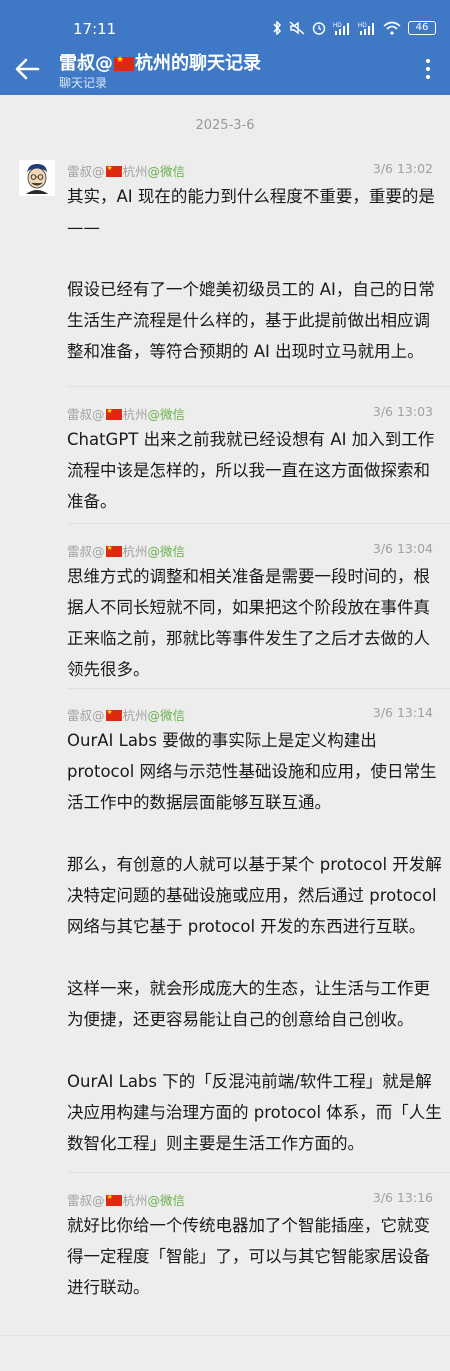  What do you see at coordinates (254, 714) in the screenshot?
I see `message-meta: 雷叔@杭州@微信 3/6 13:14` at bounding box center [254, 714].